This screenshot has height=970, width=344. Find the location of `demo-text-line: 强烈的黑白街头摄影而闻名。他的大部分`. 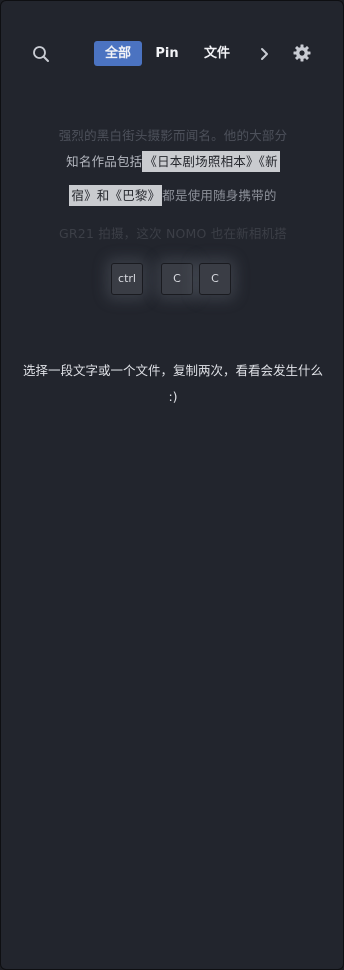

demo-text-line: 强烈的黑白街头摄影而闻名。他的大部分 is located at coordinates (173, 135).